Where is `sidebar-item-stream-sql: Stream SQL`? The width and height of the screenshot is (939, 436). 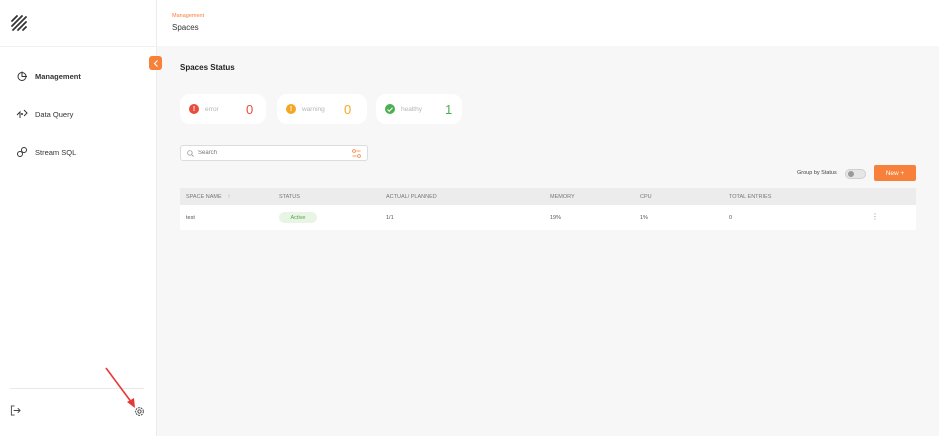
sidebar-item-stream-sql: Stream SQL is located at coordinates (46, 152).